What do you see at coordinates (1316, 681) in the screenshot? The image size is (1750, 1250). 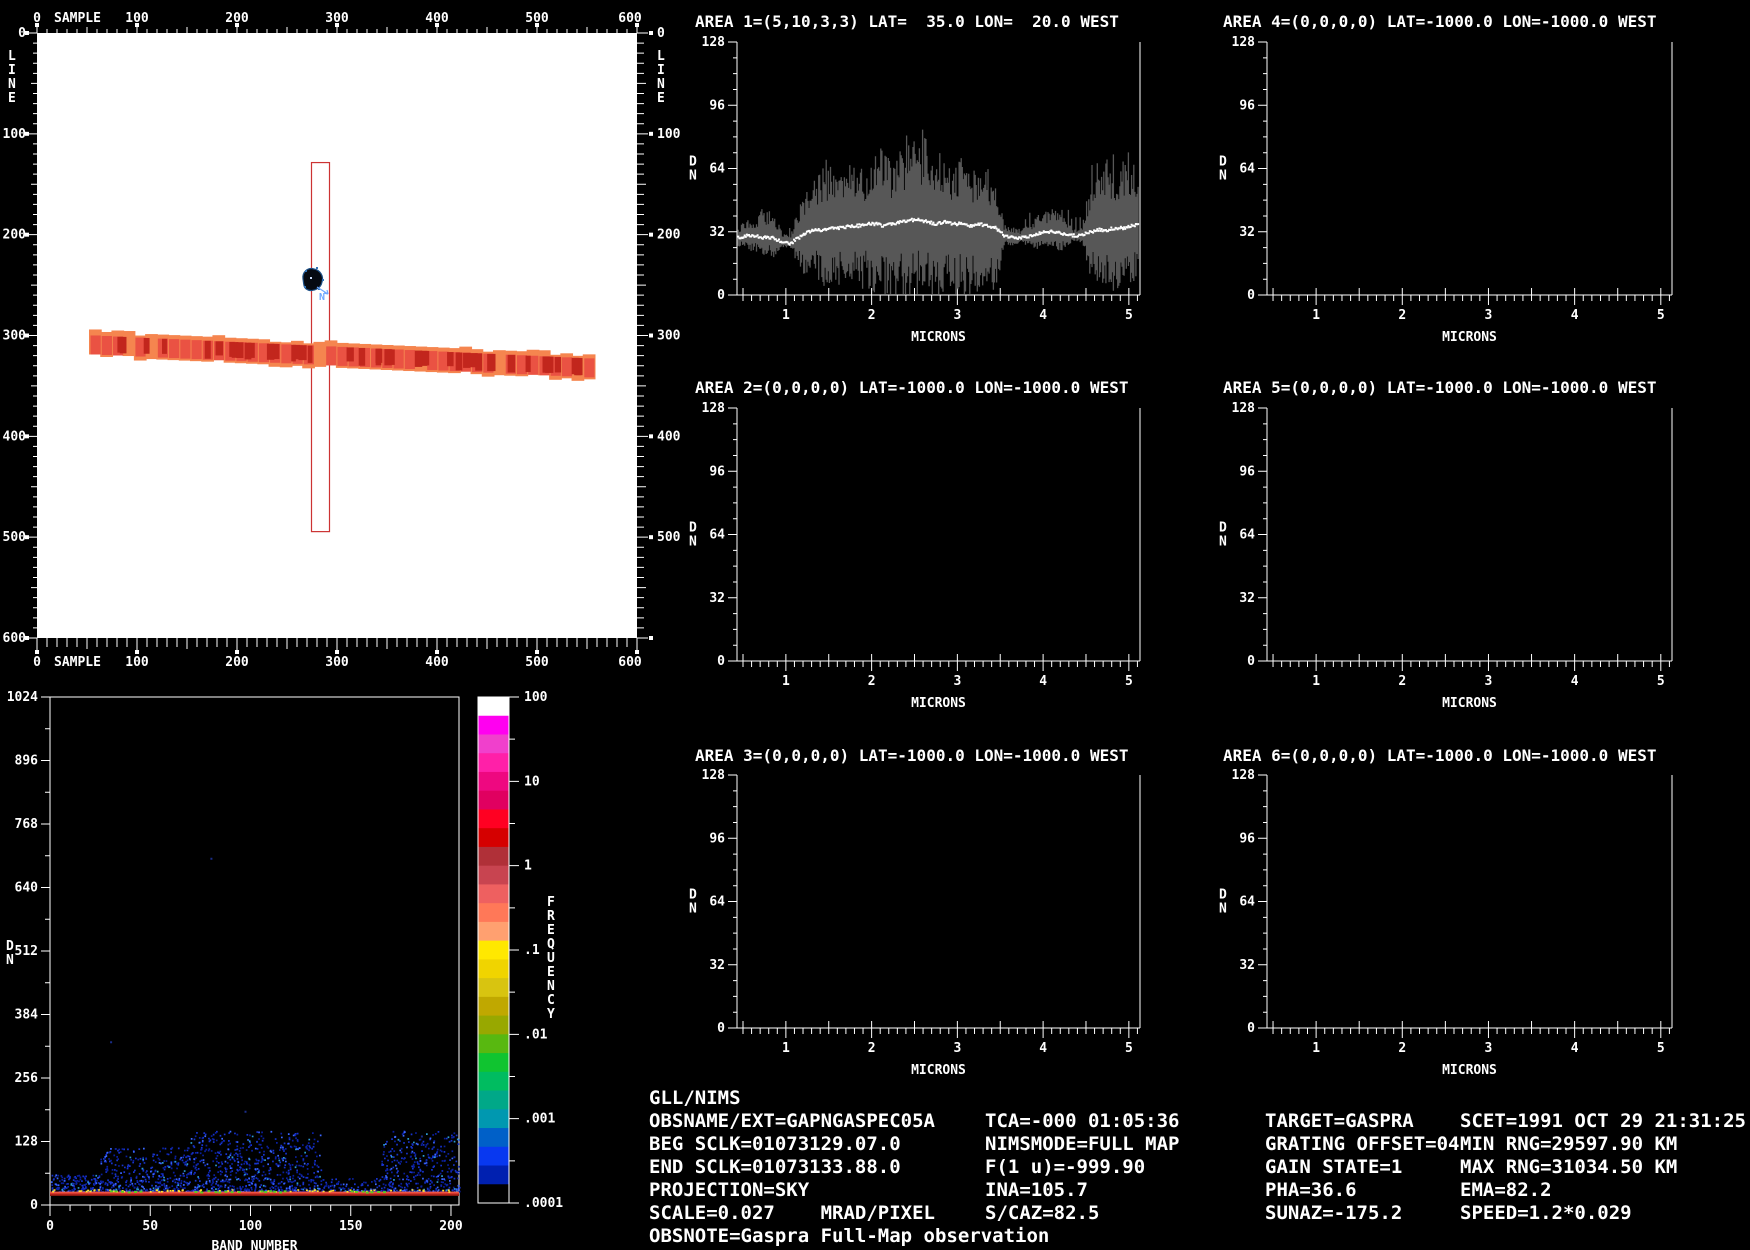 I see `micron-tick-label: 1` at bounding box center [1316, 681].